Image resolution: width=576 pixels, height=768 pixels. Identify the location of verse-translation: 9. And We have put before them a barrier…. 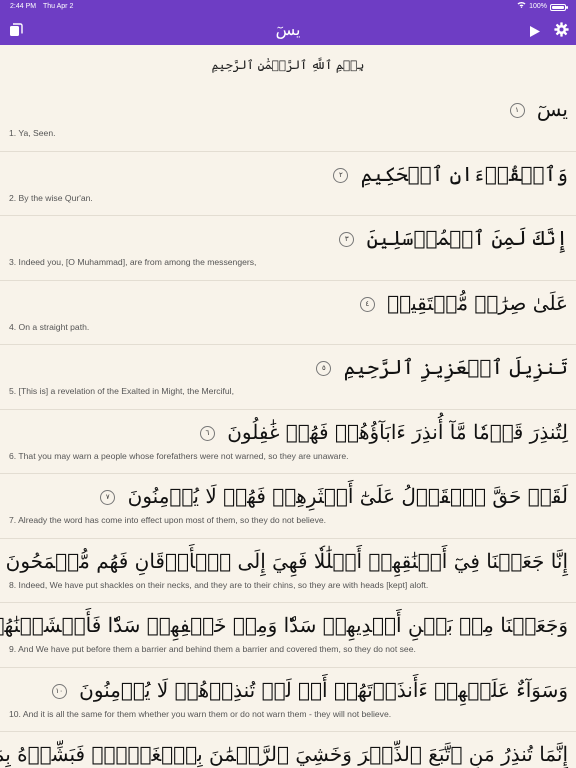
(212, 649).